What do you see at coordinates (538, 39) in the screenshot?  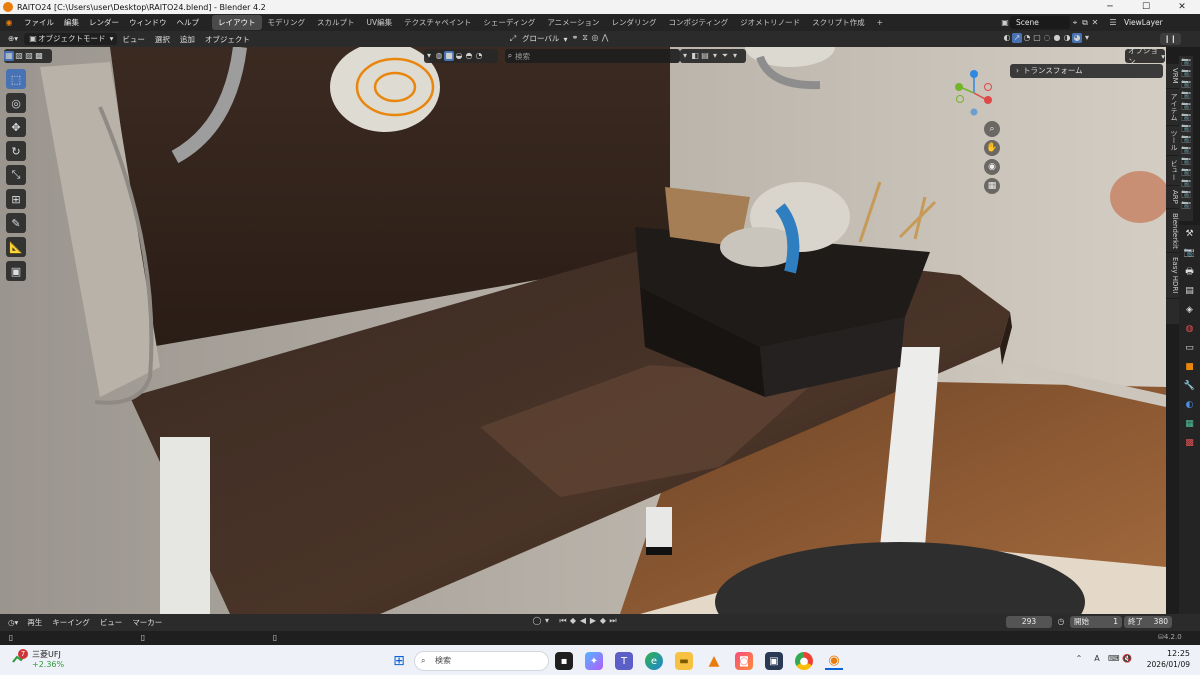 I see `transform-orientation: ⤢ グローバル ▾` at bounding box center [538, 39].